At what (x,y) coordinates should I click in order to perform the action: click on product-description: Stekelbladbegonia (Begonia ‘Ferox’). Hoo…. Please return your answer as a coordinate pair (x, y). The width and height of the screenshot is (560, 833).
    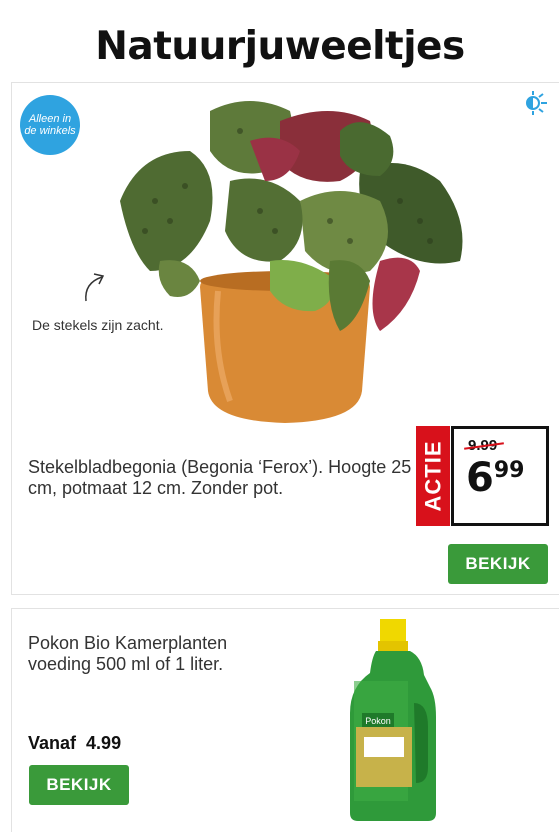
    Looking at the image, I should click on (220, 477).